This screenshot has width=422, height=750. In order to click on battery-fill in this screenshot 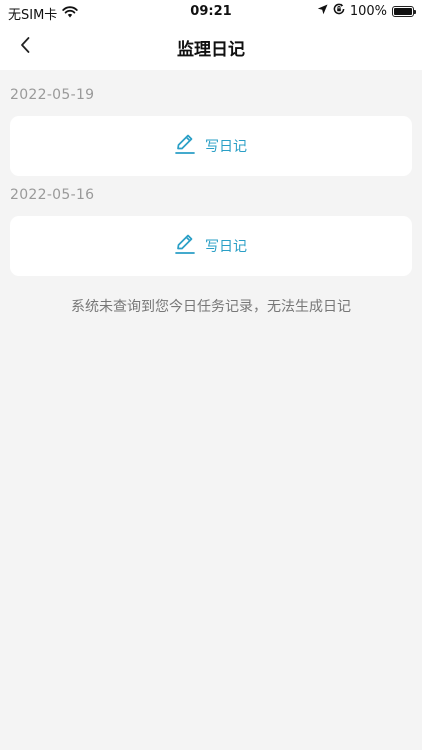, I will do `click(403, 11)`.